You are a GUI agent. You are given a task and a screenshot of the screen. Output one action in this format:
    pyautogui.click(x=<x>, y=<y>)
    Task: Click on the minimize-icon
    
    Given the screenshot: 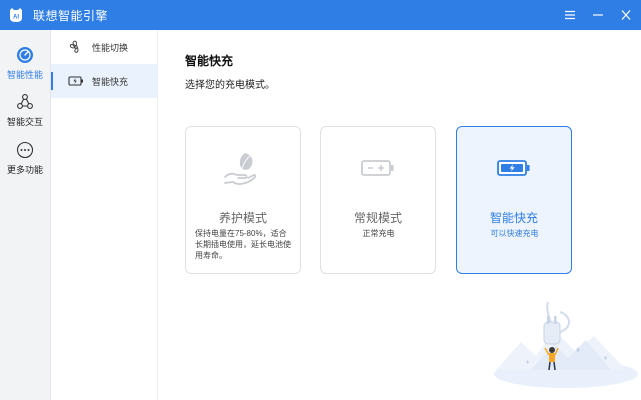 What is the action you would take?
    pyautogui.click(x=598, y=15)
    